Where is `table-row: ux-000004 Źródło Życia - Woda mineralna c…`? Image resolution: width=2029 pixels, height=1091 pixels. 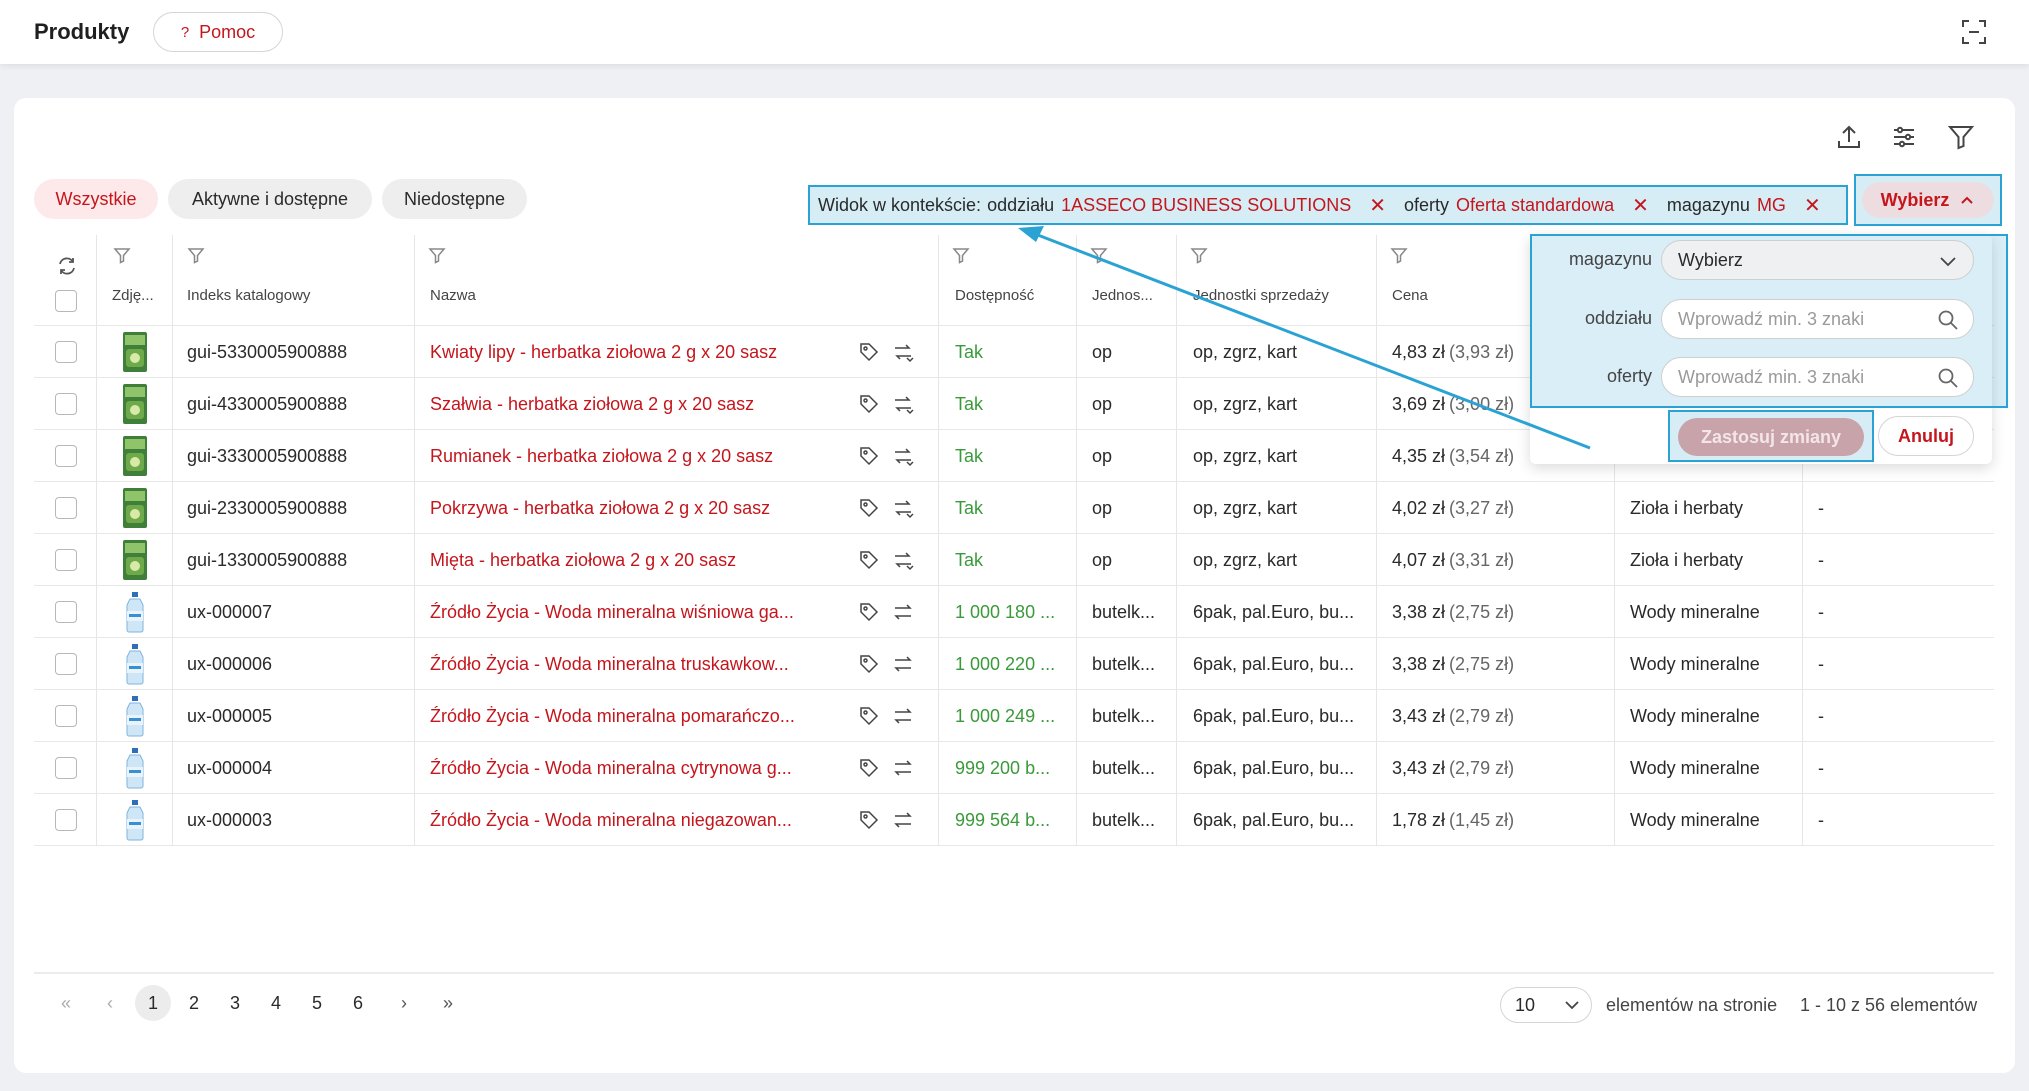 table-row: ux-000004 Źródło Życia - Woda mineralna c… is located at coordinates (1014, 767).